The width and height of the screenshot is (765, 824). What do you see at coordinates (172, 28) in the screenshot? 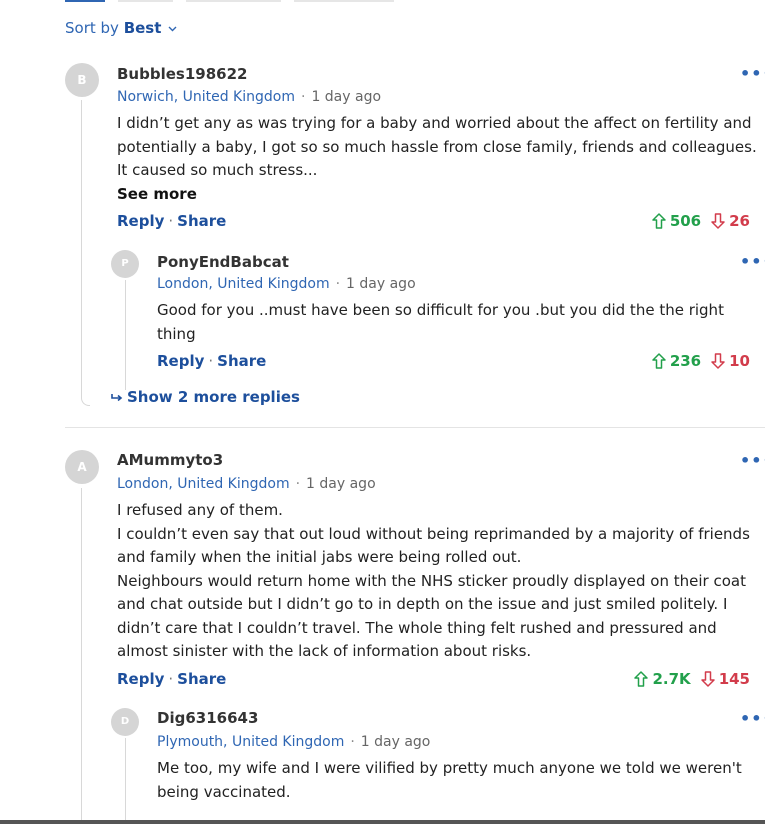
I see `chevron-down-icon` at bounding box center [172, 28].